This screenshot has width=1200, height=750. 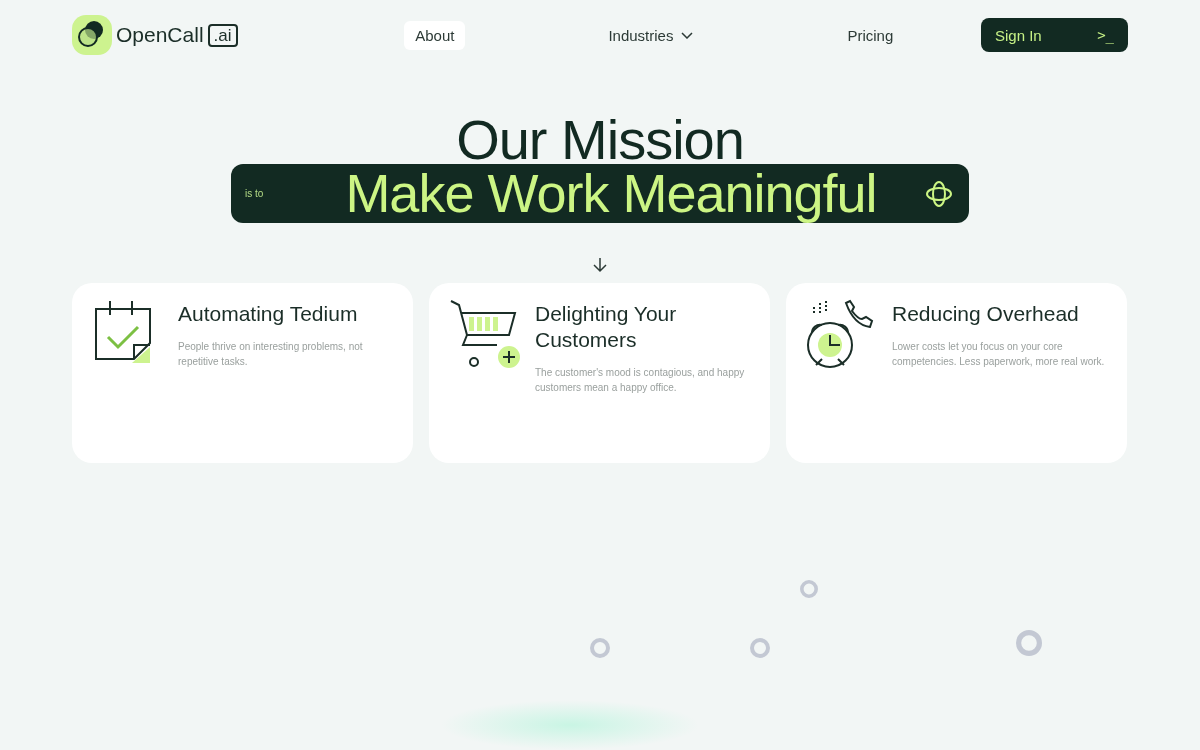 What do you see at coordinates (600, 265) in the screenshot?
I see `down-arrow-icon` at bounding box center [600, 265].